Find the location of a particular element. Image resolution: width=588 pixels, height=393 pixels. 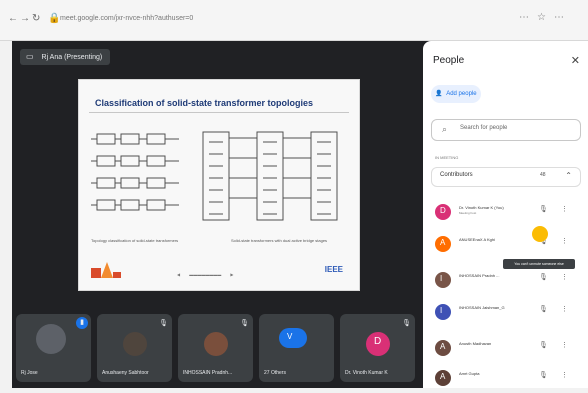

others-avatar is located at coordinates (293, 338).